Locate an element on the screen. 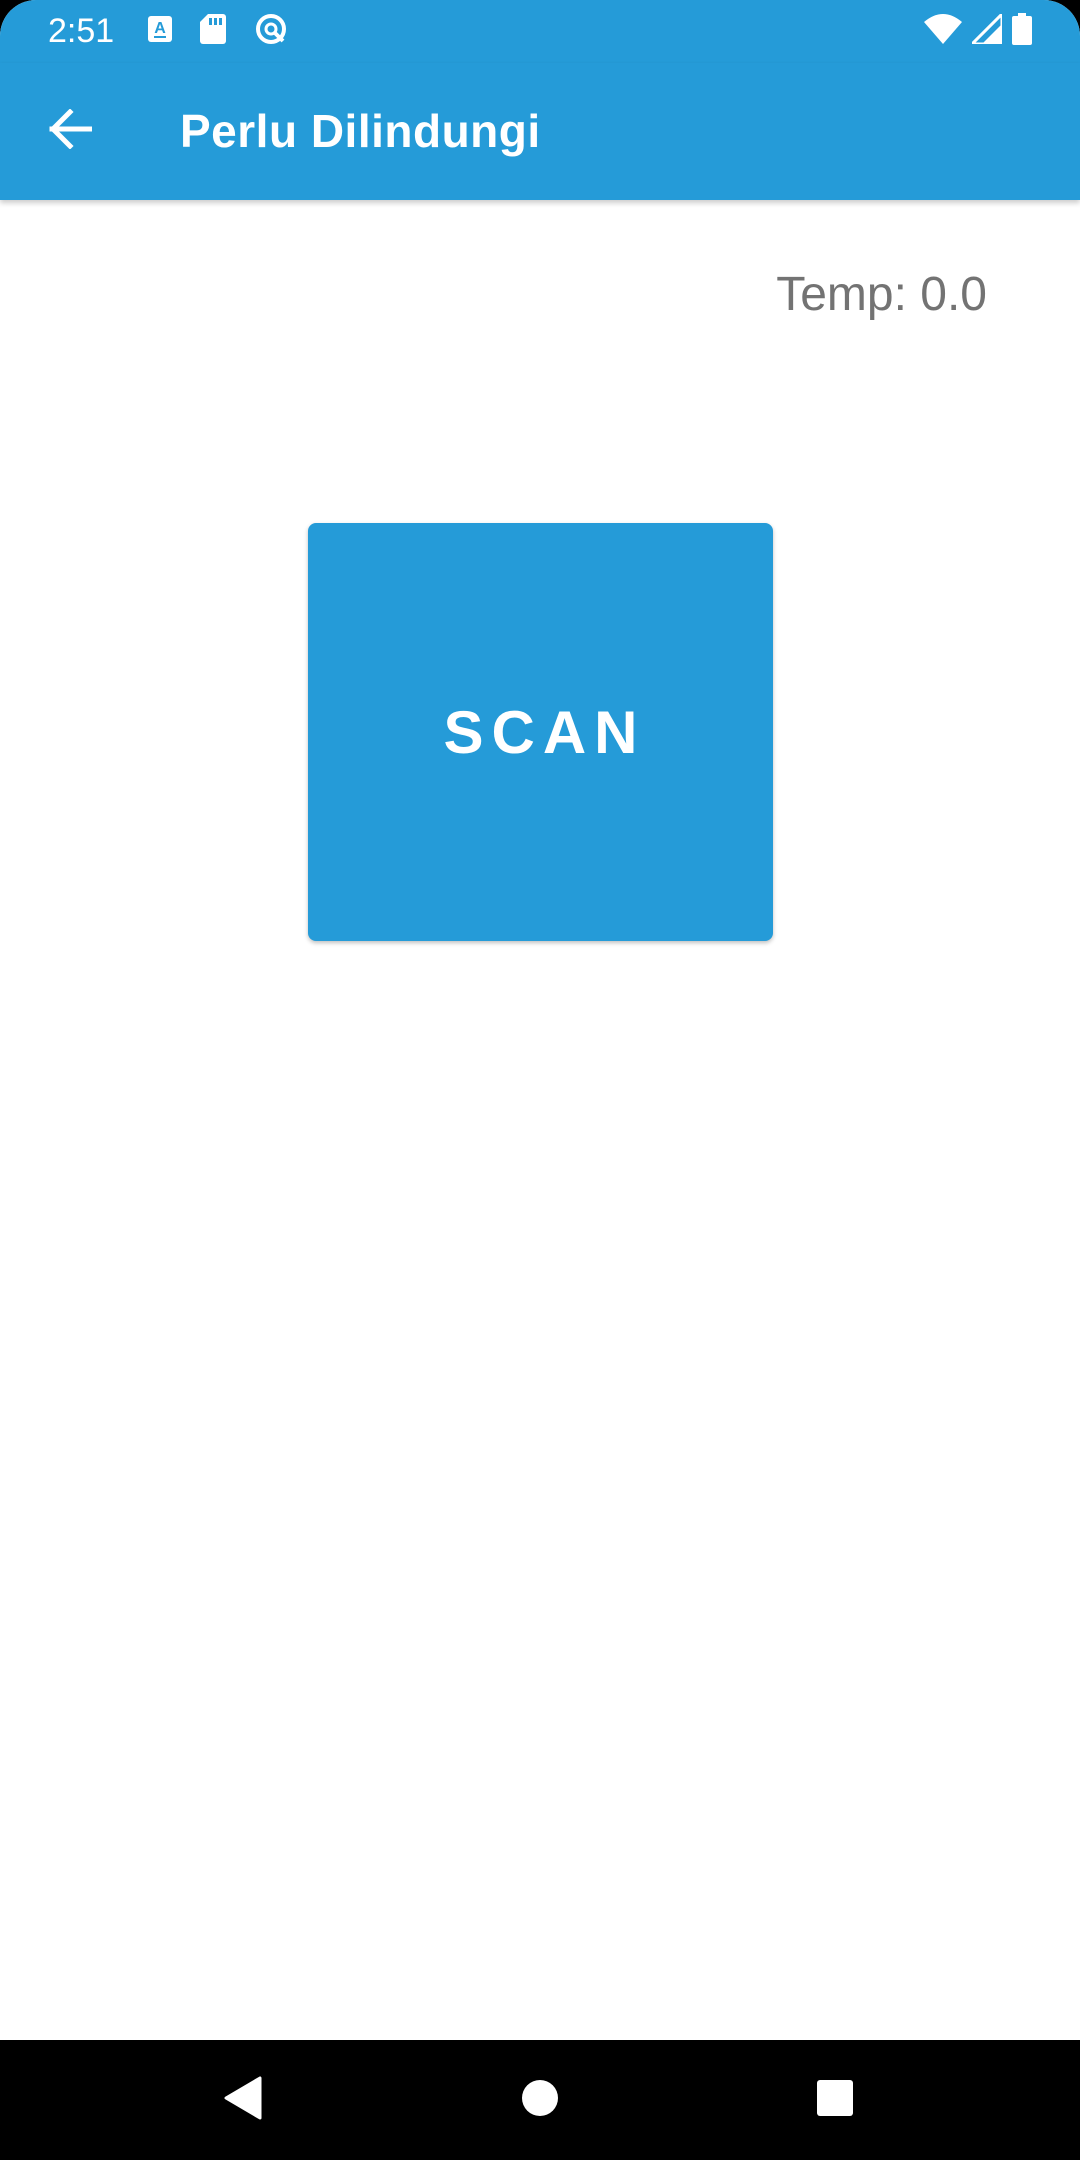 This screenshot has width=1080, height=2160. scan-button-label: SCAN is located at coordinates (544, 732).